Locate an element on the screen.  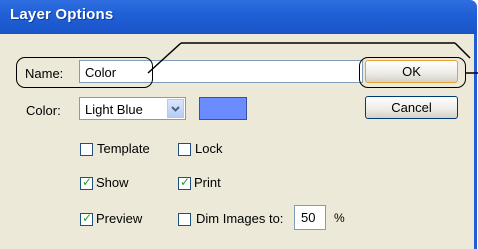
show-label: Show is located at coordinates (112, 182).